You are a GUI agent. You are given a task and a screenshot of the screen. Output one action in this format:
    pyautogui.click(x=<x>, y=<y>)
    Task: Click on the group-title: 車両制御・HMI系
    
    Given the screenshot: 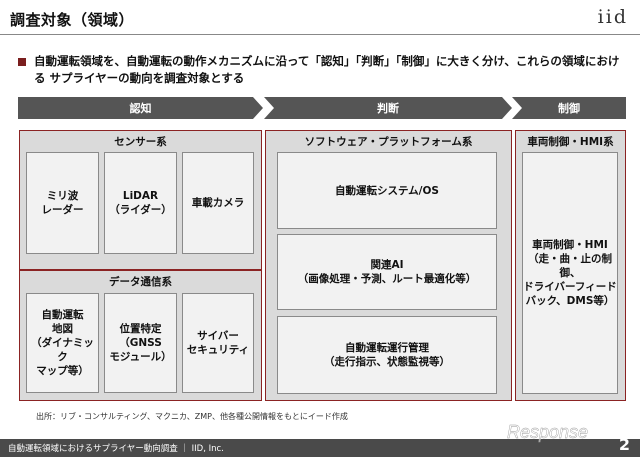 What is the action you would take?
    pyautogui.click(x=570, y=142)
    